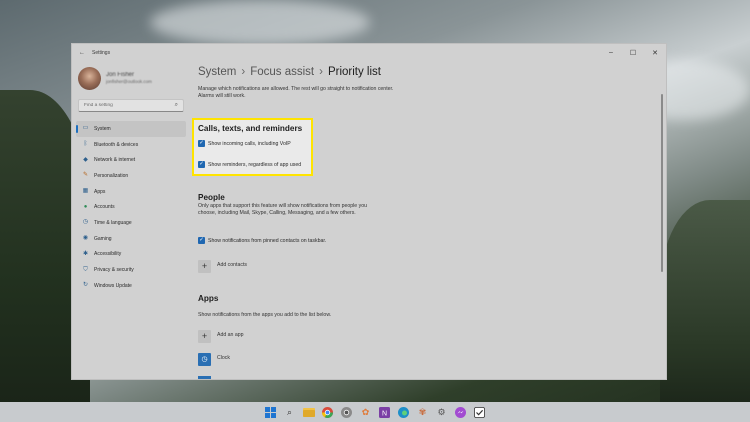 The image size is (750, 422). Describe the element at coordinates (120, 75) in the screenshot. I see `profile-name: Jon Fisher` at that location.